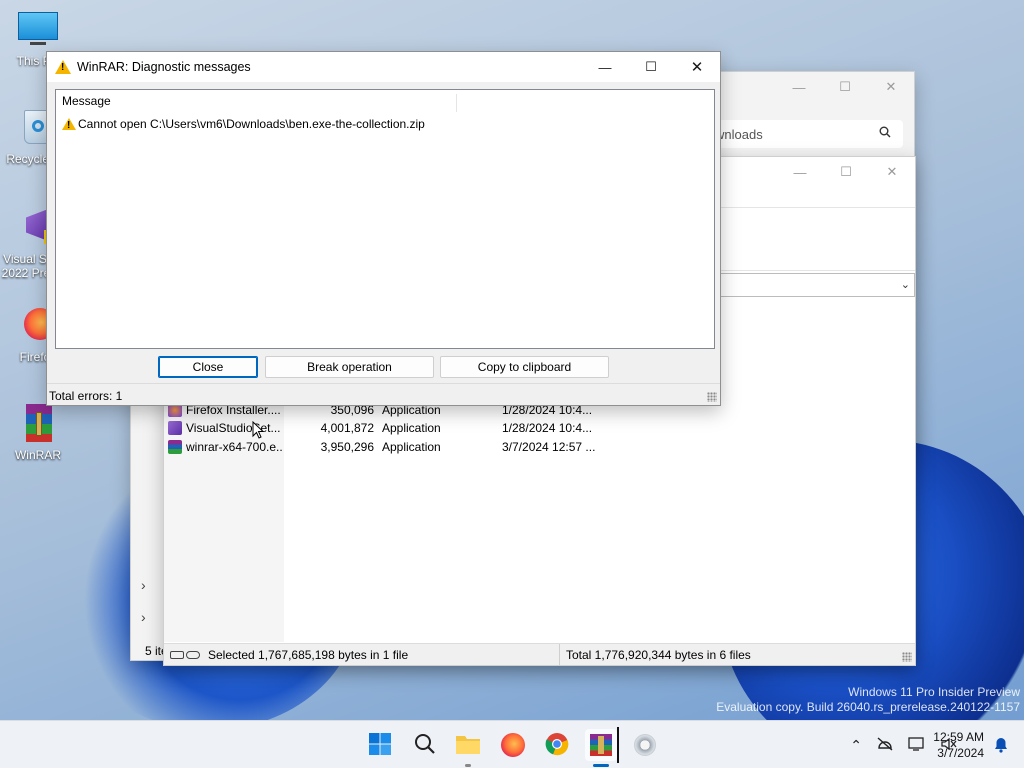 This screenshot has width=1024, height=768. I want to click on copy-to-clipboard-button: Copy to clipboard, so click(524, 367).